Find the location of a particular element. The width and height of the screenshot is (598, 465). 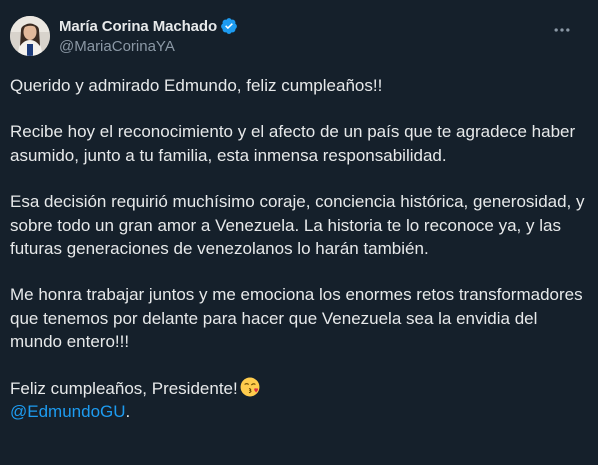

avatar-image is located at coordinates (30, 36).